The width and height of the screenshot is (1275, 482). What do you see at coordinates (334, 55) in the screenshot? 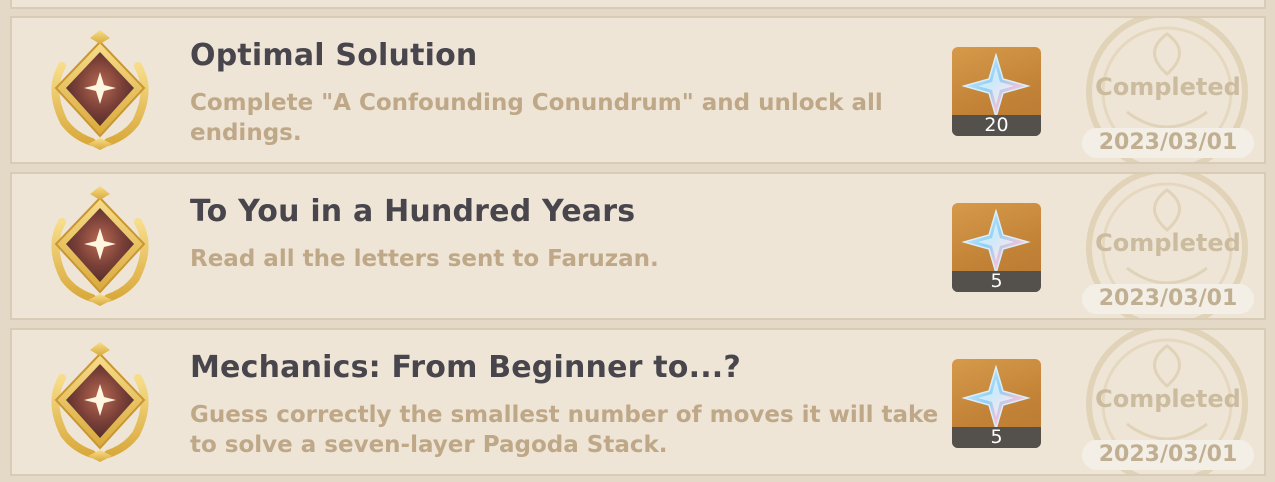
I see `achievement-title: Optimal Solution` at bounding box center [334, 55].